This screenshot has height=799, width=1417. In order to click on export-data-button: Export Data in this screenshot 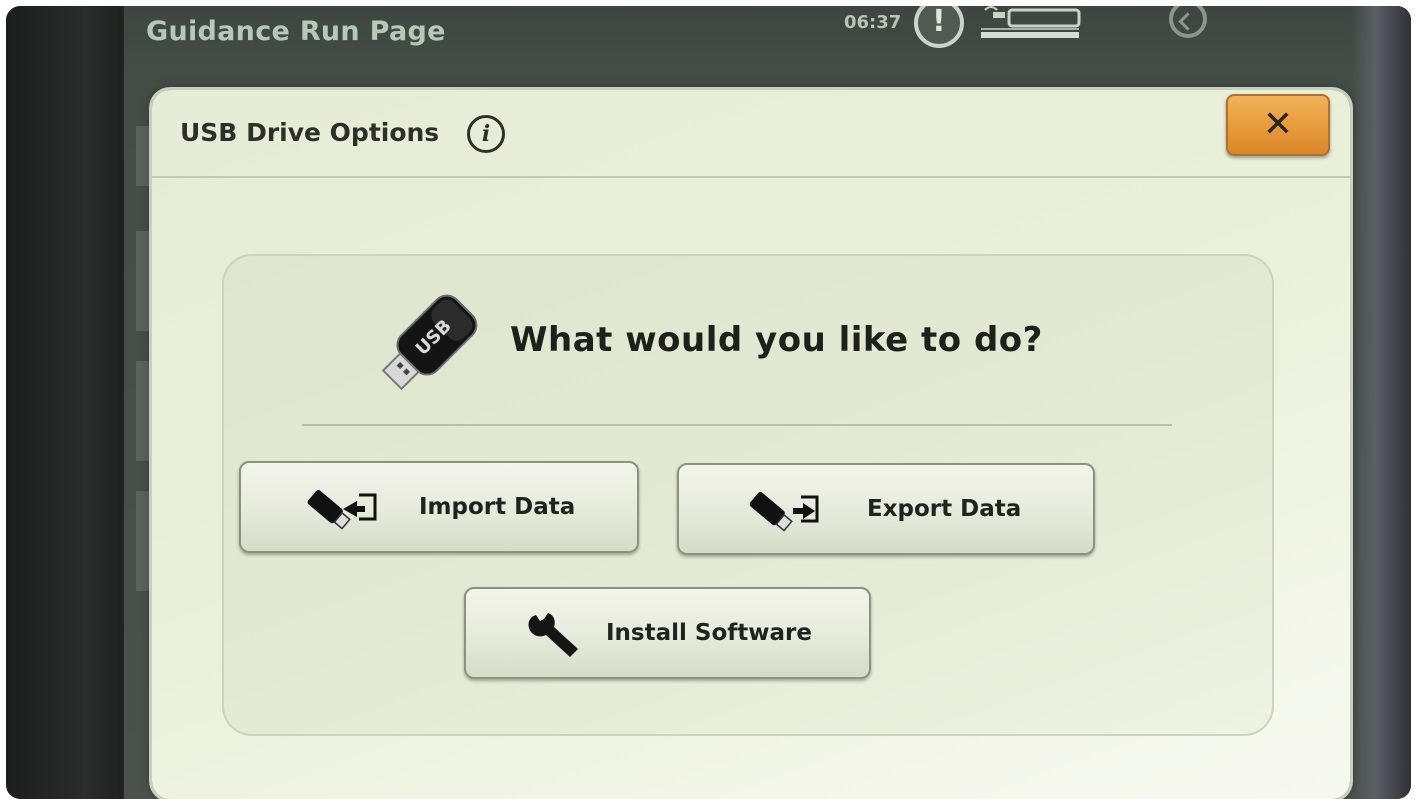, I will do `click(886, 509)`.